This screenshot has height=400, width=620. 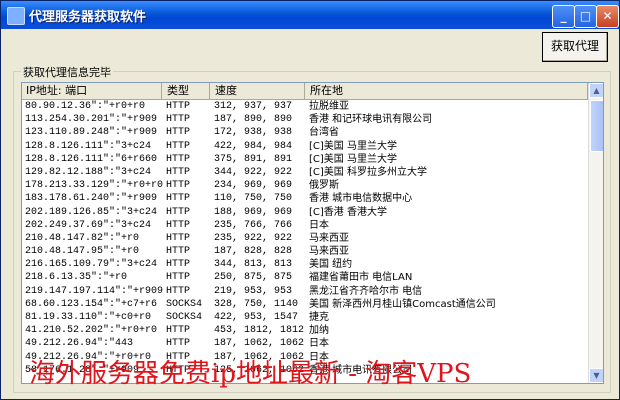 What do you see at coordinates (329, 106) in the screenshot?
I see `cell-location: 拉脱维亚` at bounding box center [329, 106].